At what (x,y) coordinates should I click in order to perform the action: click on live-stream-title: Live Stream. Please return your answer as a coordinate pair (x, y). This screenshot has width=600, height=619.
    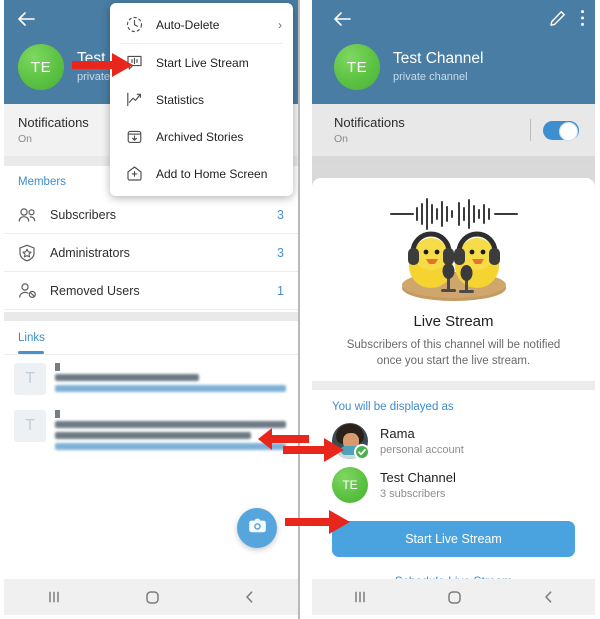
    Looking at the image, I should click on (453, 321).